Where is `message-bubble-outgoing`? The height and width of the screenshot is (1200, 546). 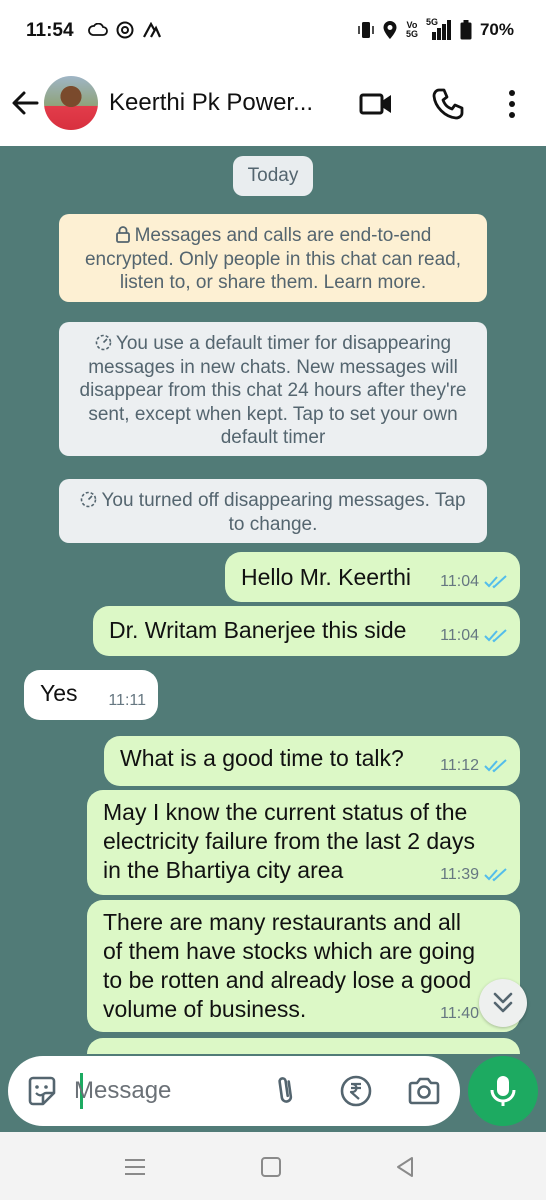
message-bubble-outgoing is located at coordinates (303, 1046).